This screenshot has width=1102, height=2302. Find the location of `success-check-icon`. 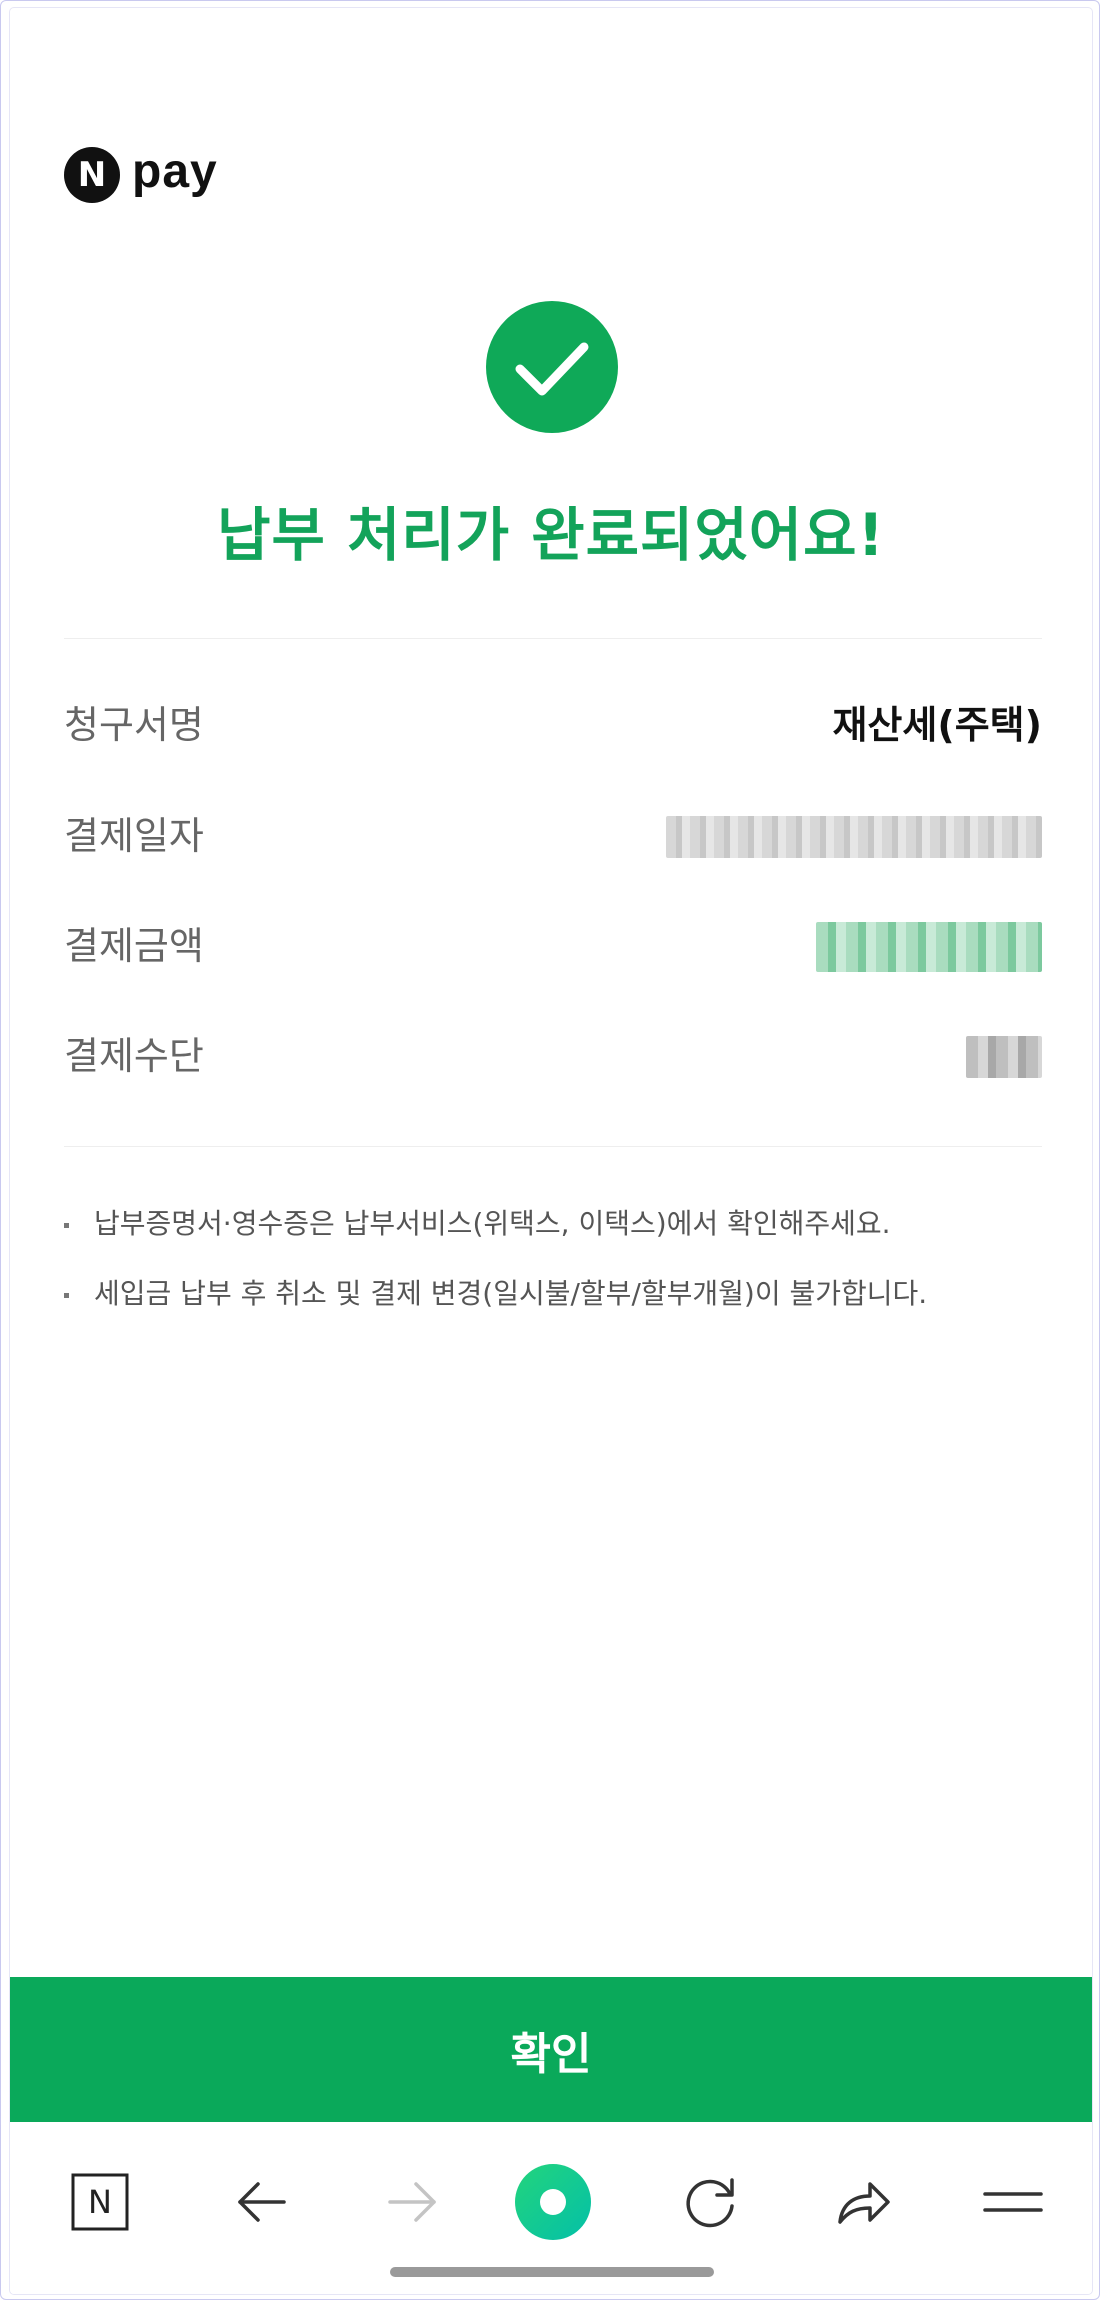

success-check-icon is located at coordinates (552, 367).